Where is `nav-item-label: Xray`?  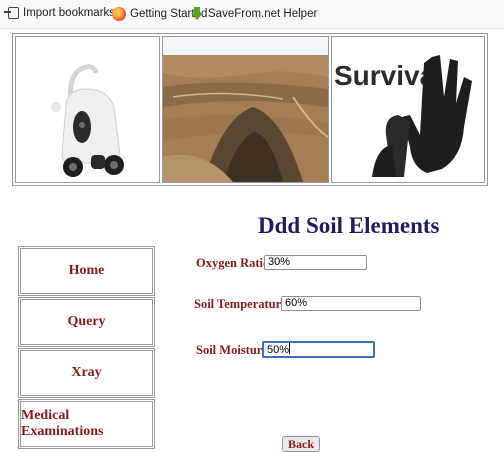 nav-item-label: Xray is located at coordinates (86, 373).